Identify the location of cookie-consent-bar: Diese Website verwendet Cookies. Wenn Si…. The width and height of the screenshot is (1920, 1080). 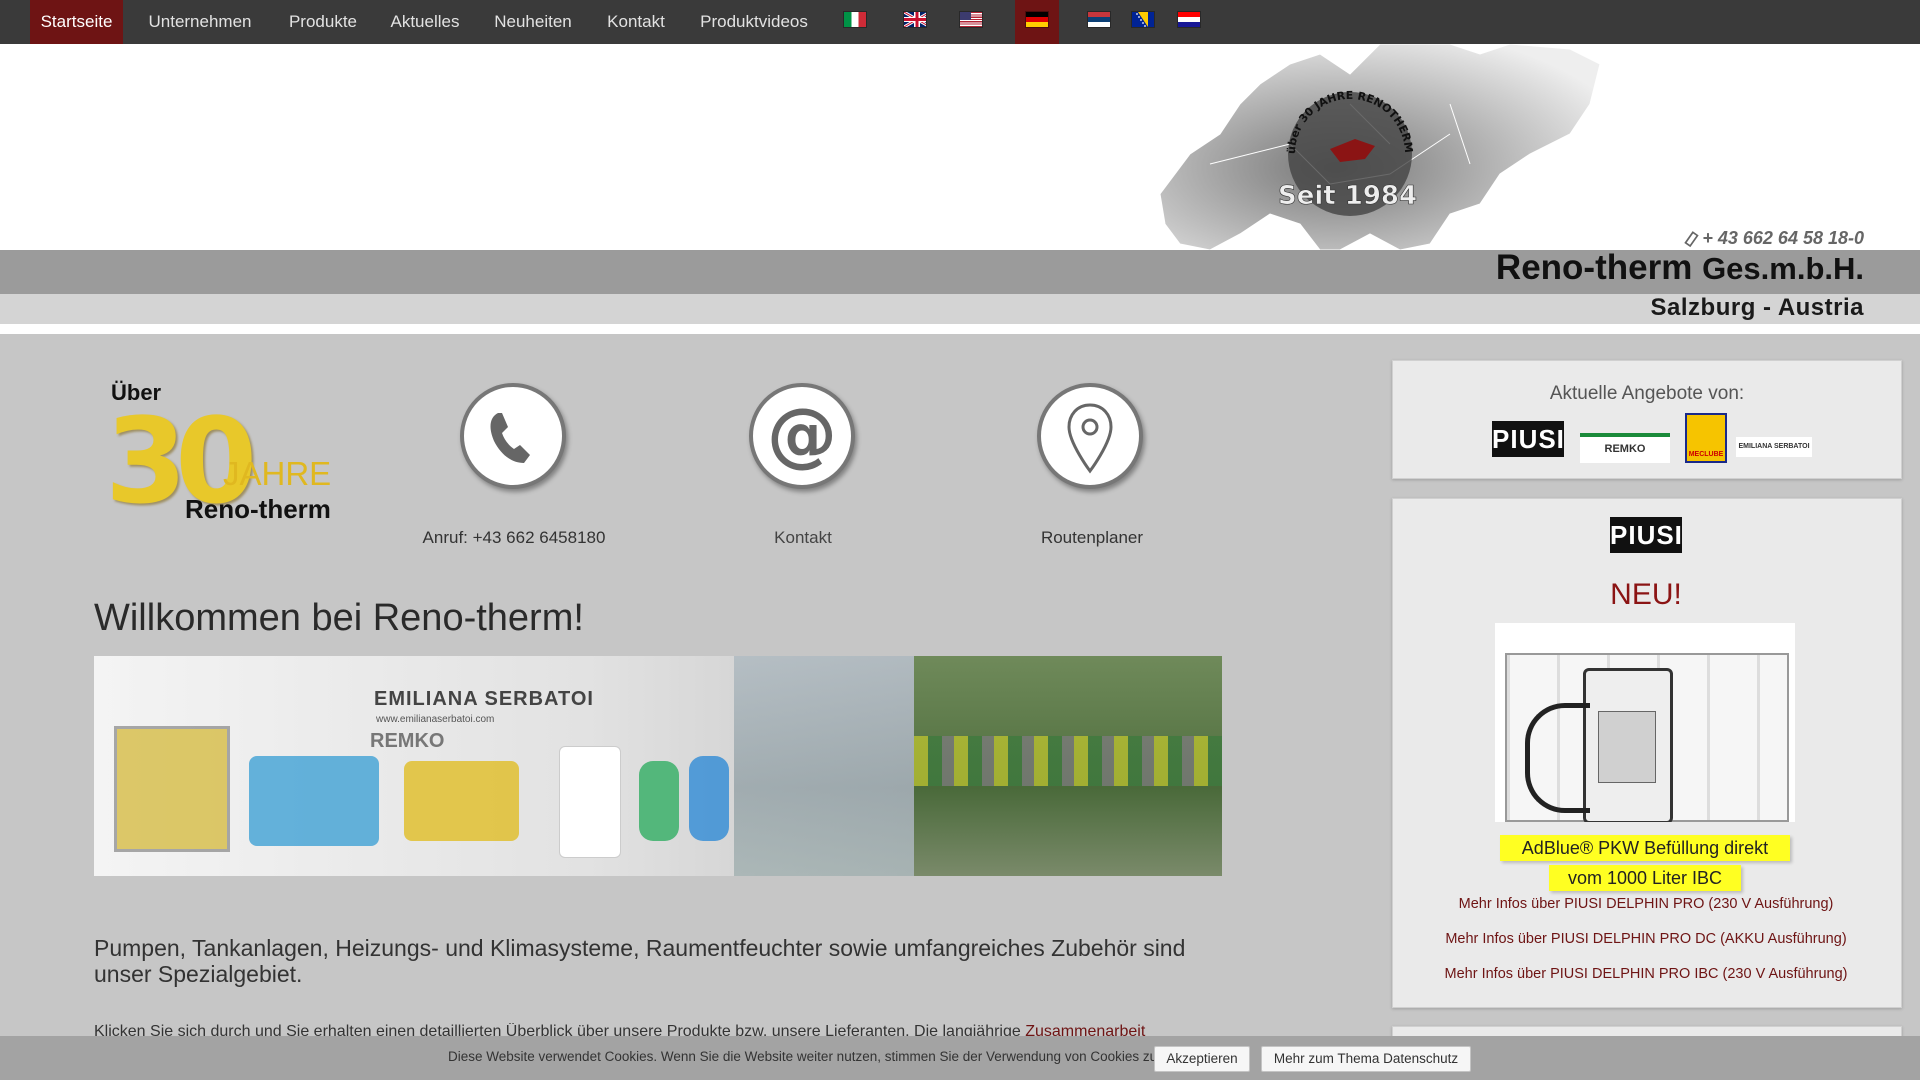
(960, 1058).